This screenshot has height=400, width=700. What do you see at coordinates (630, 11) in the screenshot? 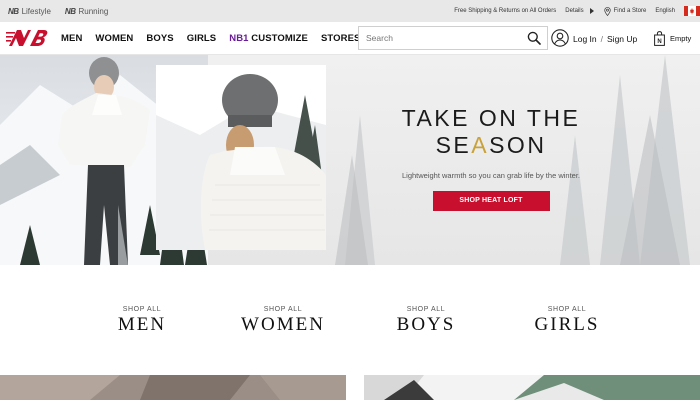
I see `find-store-label: Find a Store` at bounding box center [630, 11].